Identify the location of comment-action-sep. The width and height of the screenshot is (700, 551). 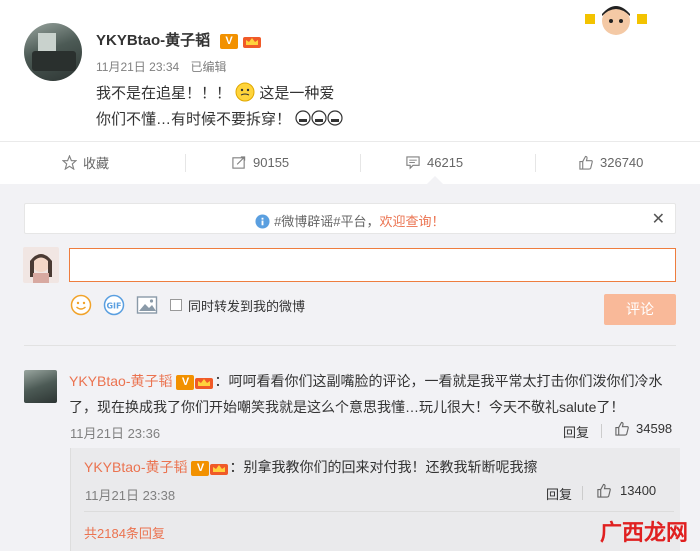
(601, 431).